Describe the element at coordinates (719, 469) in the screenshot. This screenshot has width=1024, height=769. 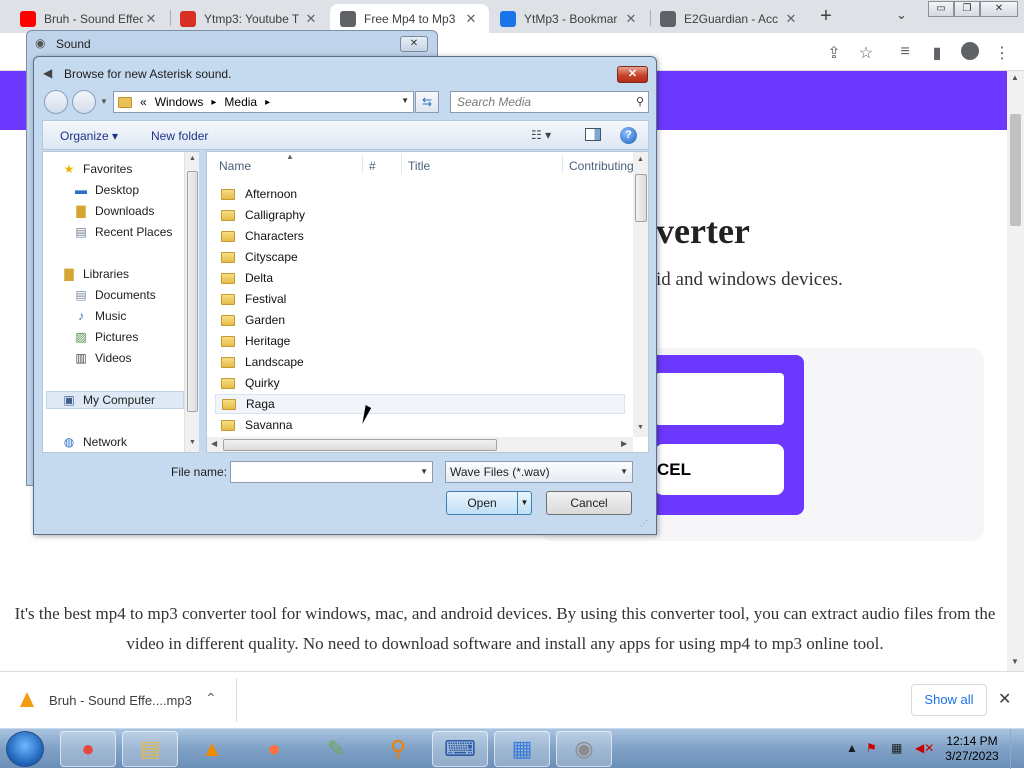
I see `web-cancel-button: CEL` at that location.